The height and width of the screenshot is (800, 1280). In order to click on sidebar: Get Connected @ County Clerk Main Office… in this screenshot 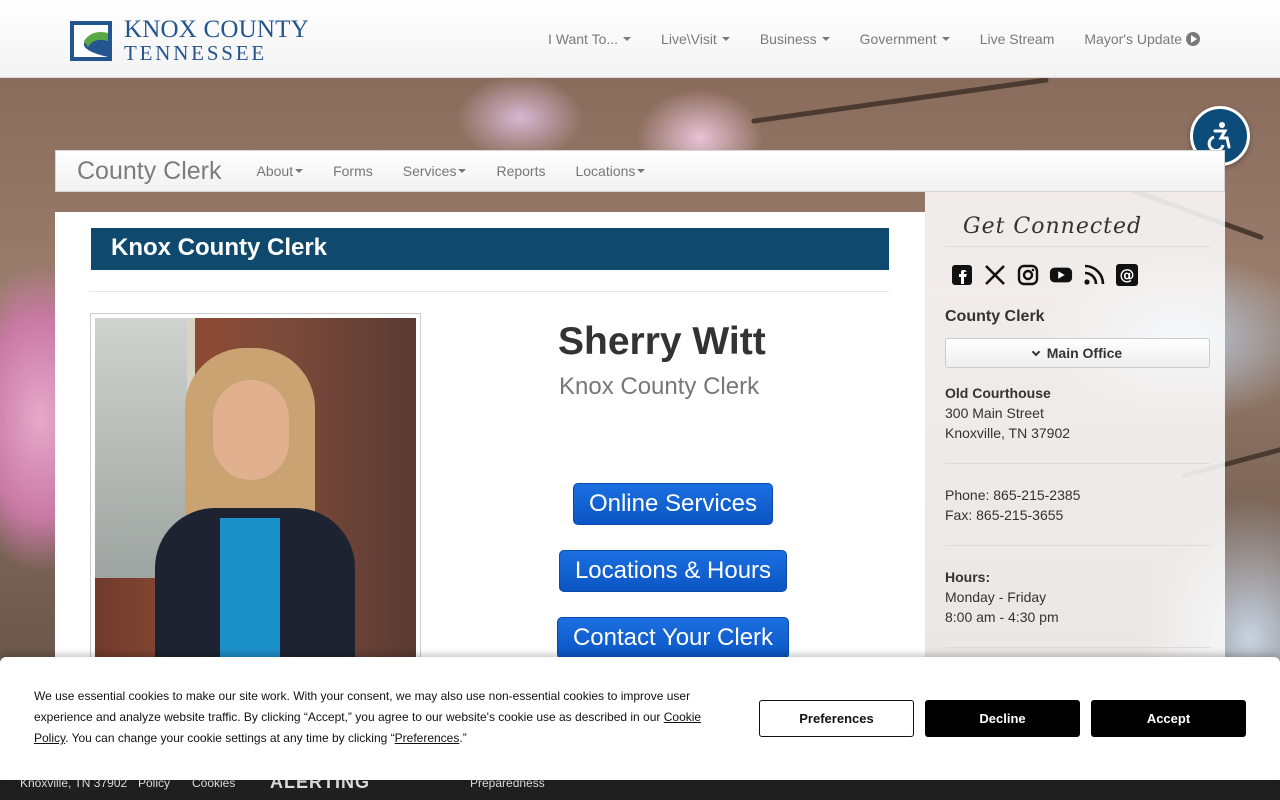, I will do `click(1075, 437)`.